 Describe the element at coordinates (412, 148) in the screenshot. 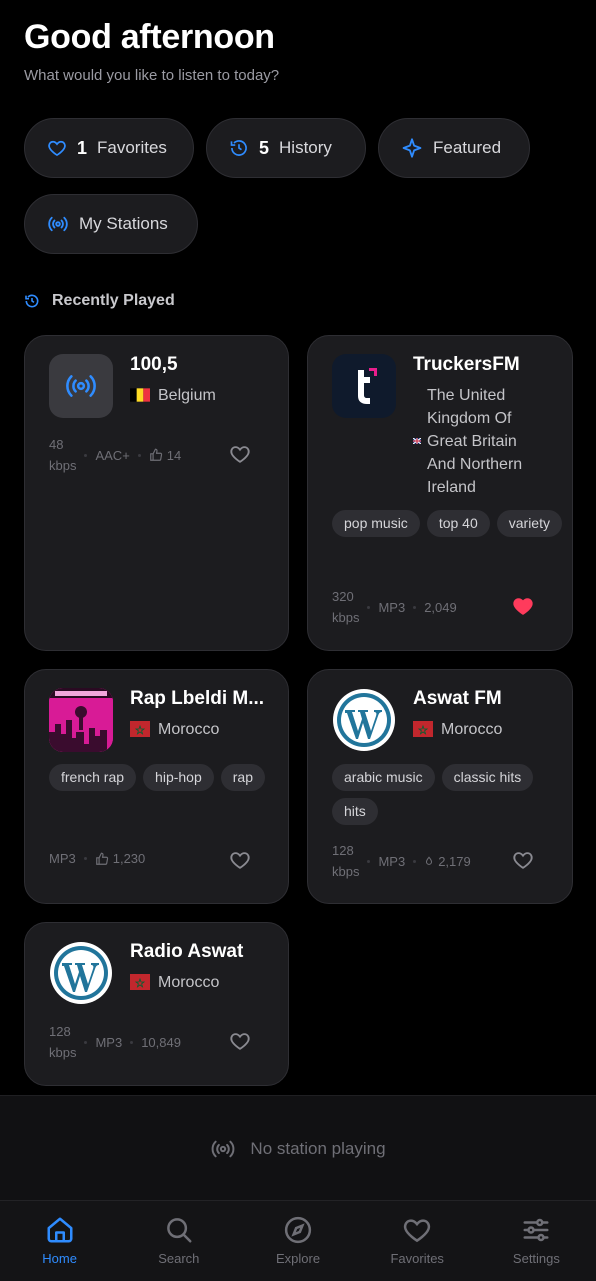

I see `sparkle-icon` at that location.